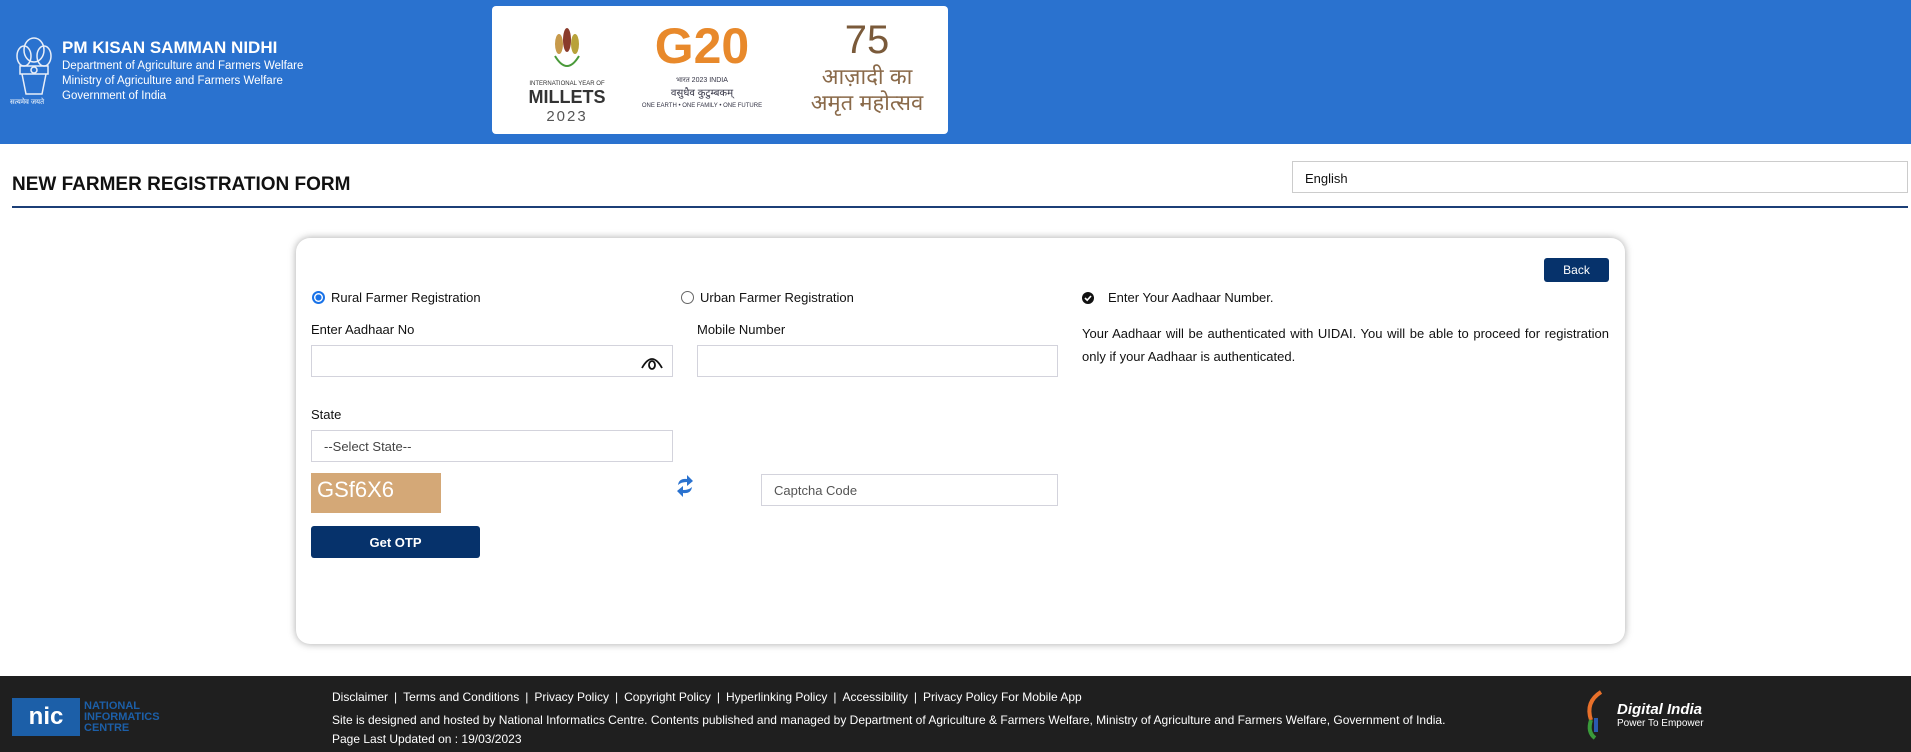 This screenshot has width=1911, height=752. I want to click on site-title: PM KISAN SAMMAN NIDHI, so click(170, 47).